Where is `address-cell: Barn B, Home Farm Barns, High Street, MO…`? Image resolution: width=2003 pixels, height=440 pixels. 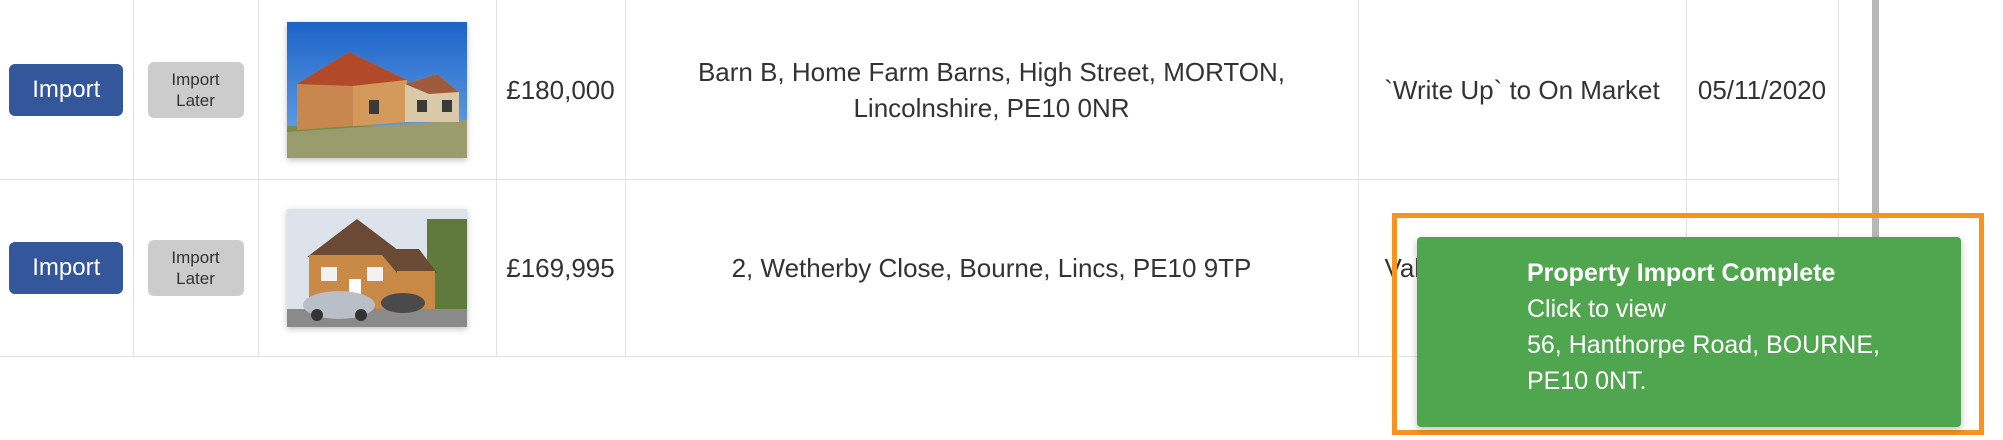
address-cell: Barn B, Home Farm Barns, High Street, MO… is located at coordinates (992, 90).